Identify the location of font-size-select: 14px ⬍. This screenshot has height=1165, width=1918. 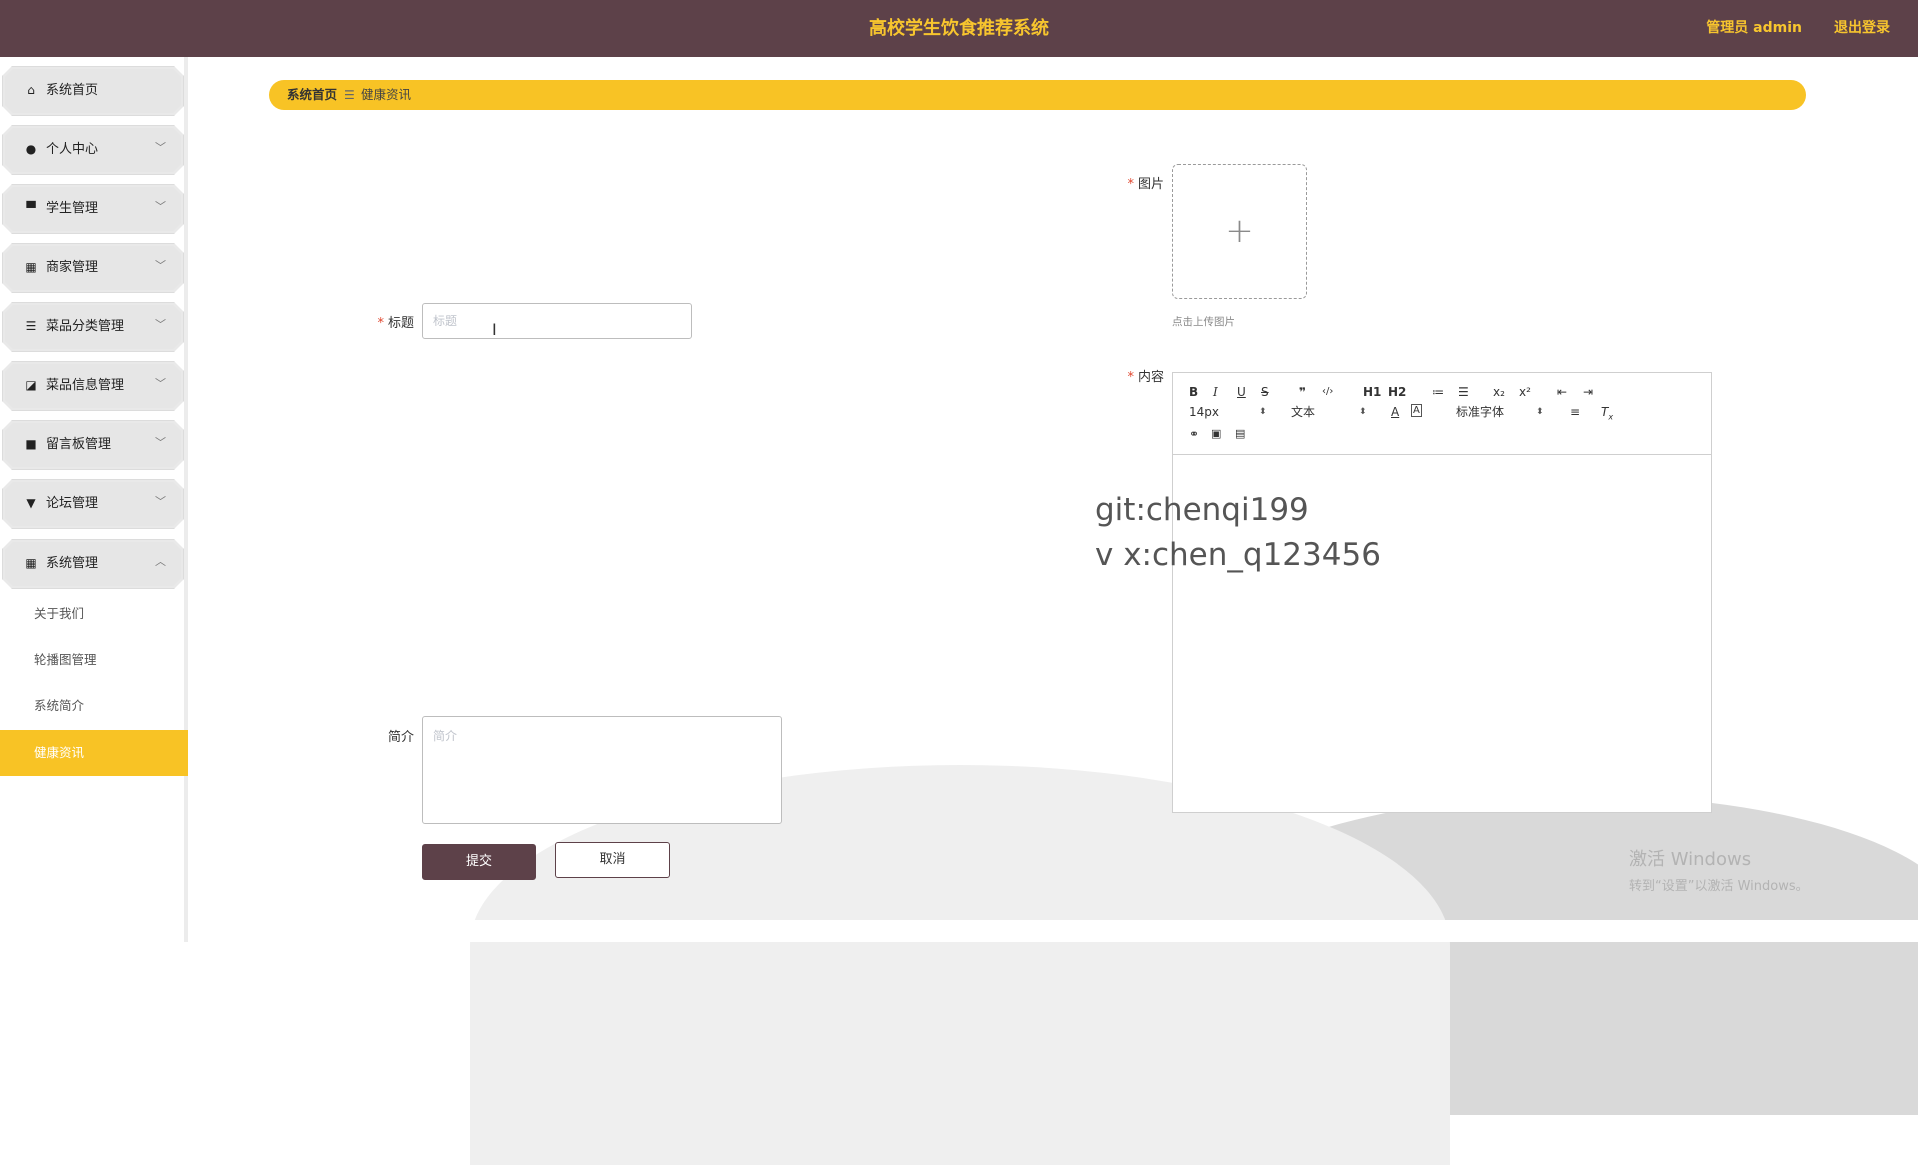
(1229, 412).